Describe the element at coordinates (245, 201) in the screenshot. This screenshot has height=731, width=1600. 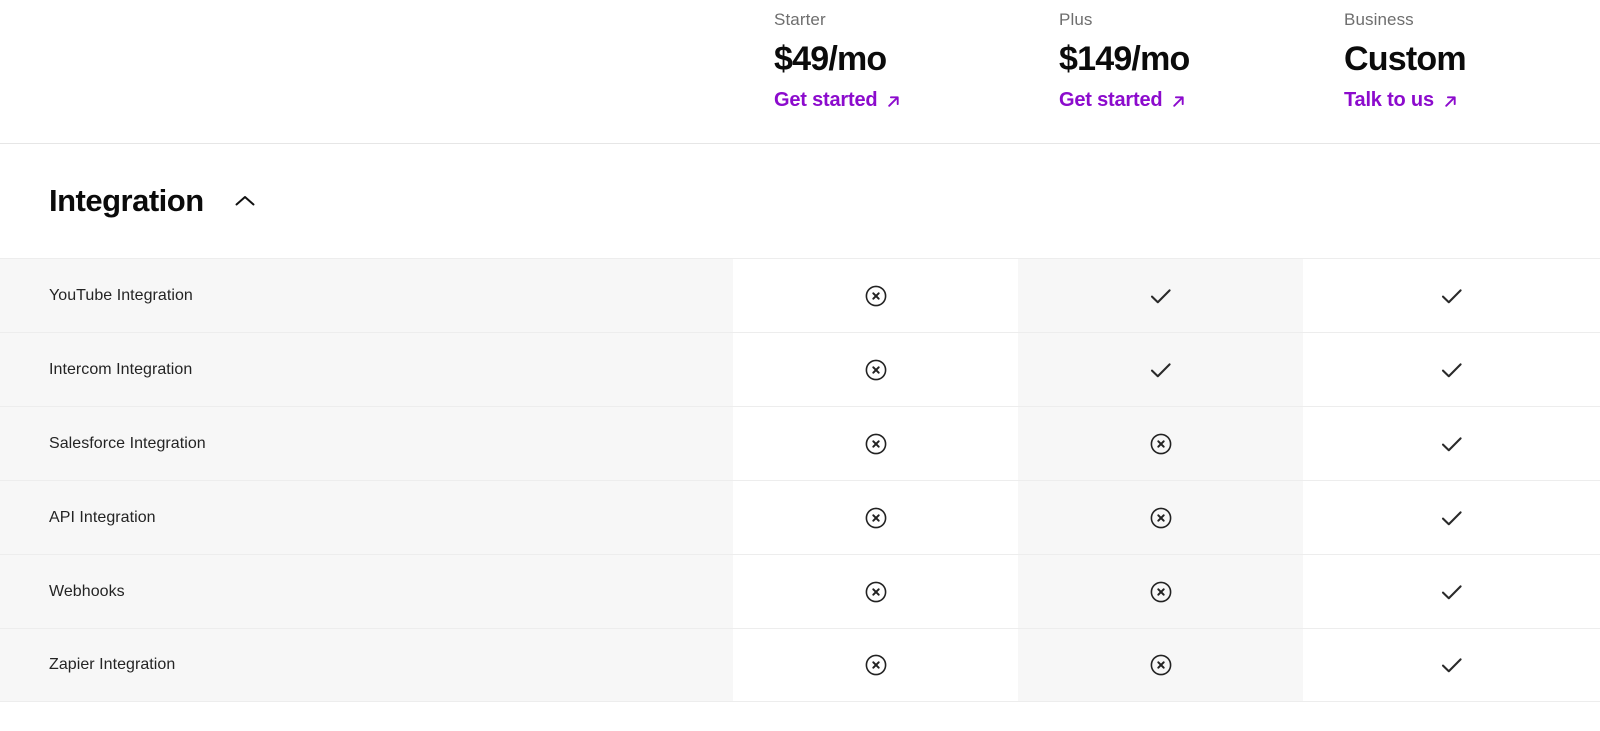
I see `chevron-up-icon` at that location.